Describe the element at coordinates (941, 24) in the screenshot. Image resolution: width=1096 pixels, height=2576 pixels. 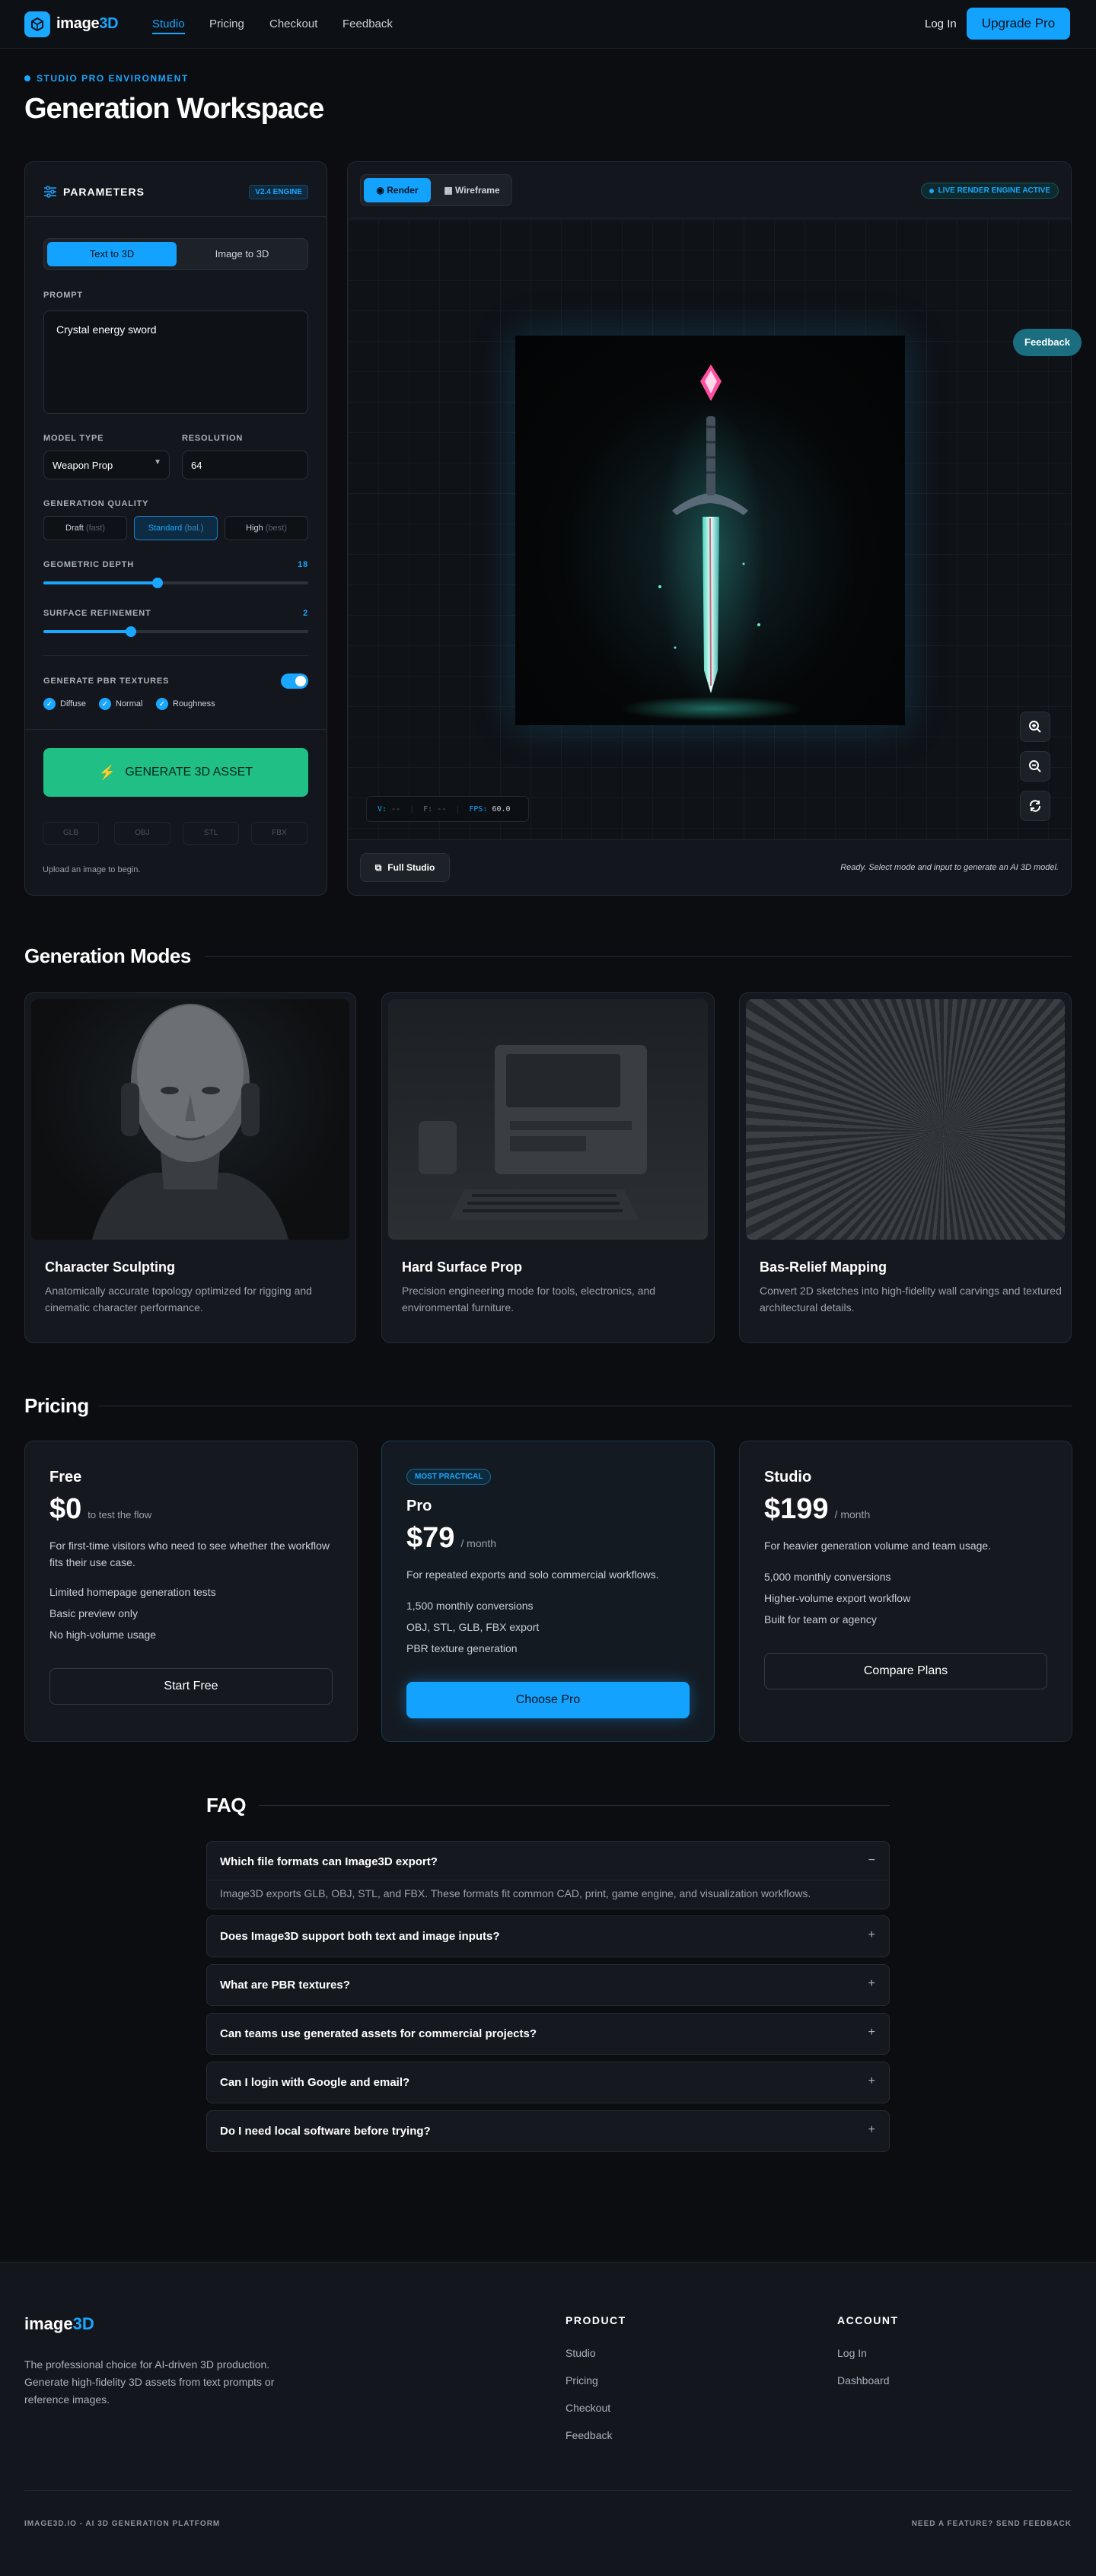
I see `login-link: Log In` at that location.